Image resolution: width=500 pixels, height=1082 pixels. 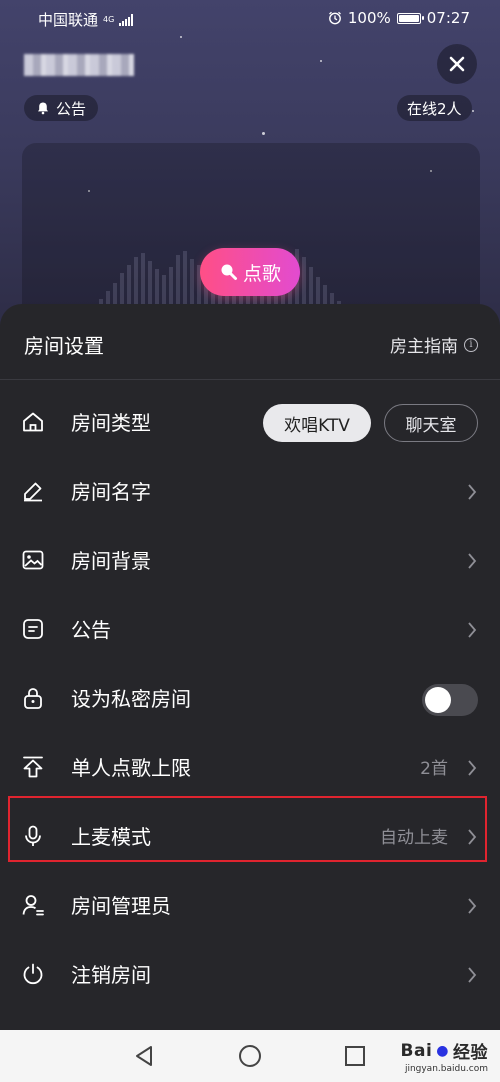 I want to click on admin-user-icon, so click(x=33, y=905).